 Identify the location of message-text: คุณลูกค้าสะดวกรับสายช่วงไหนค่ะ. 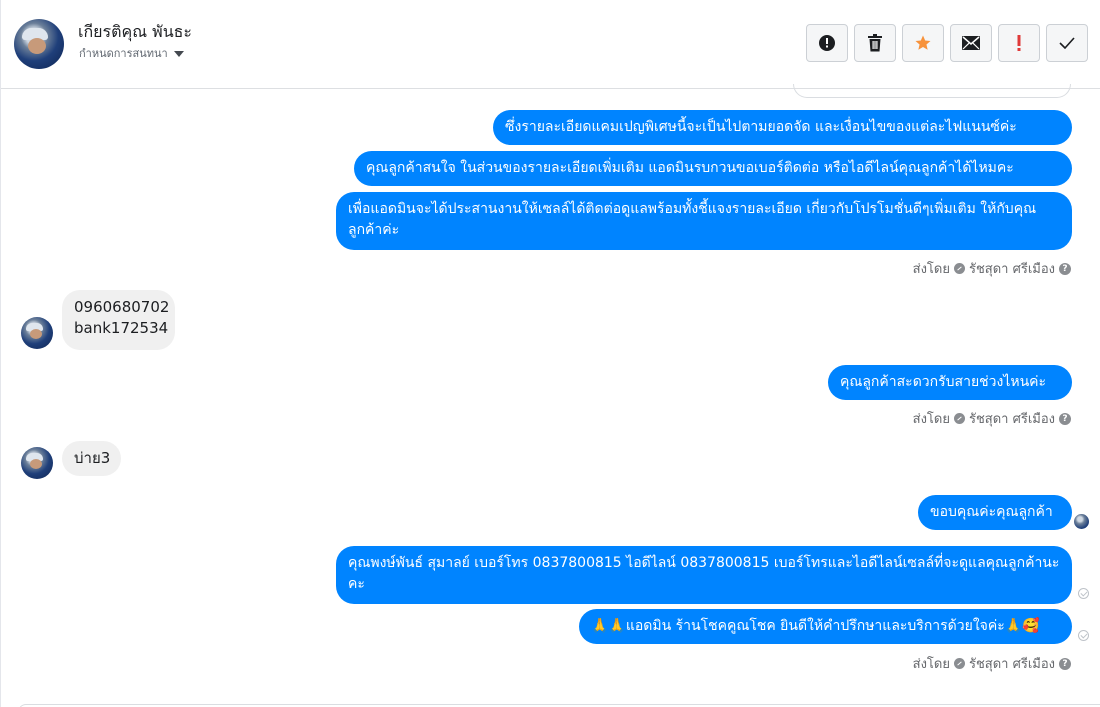
(943, 382).